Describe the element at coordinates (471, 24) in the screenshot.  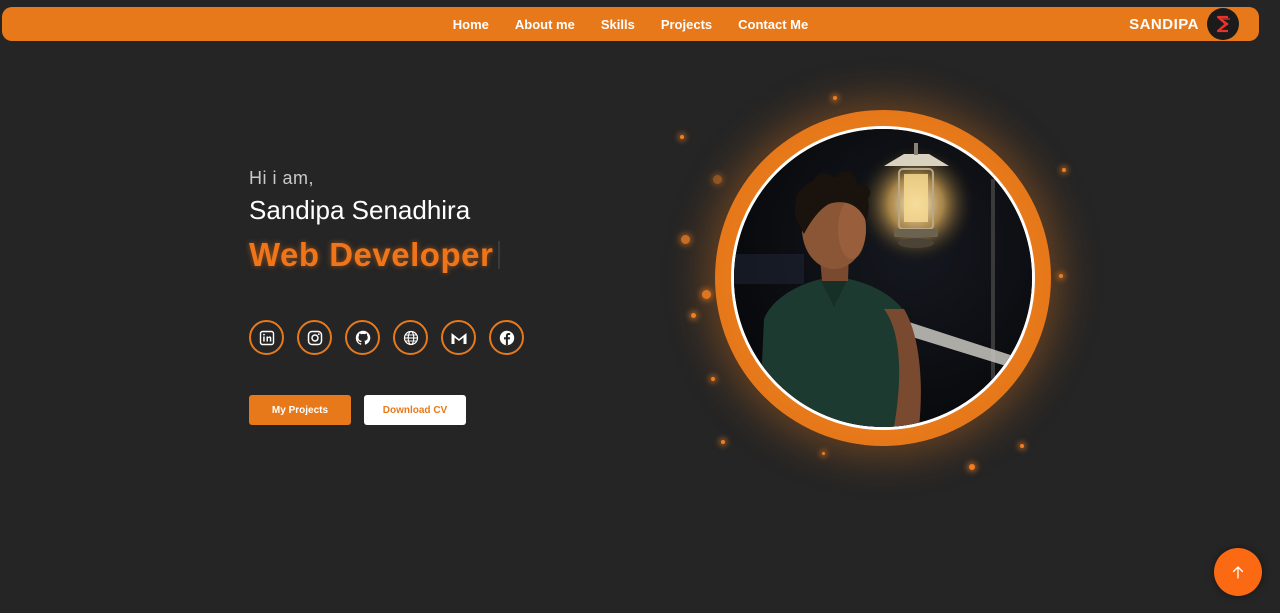
I see `nav-link-home: Home` at that location.